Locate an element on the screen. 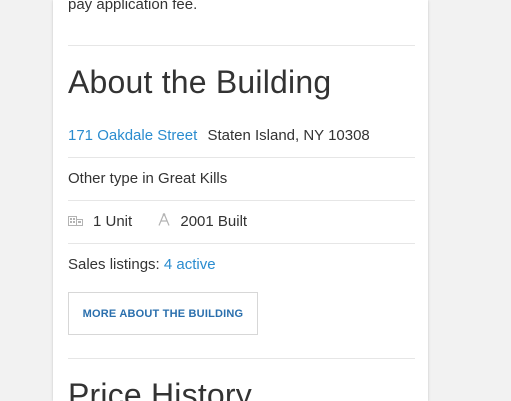  built-stat: 2001 Built is located at coordinates (202, 222).